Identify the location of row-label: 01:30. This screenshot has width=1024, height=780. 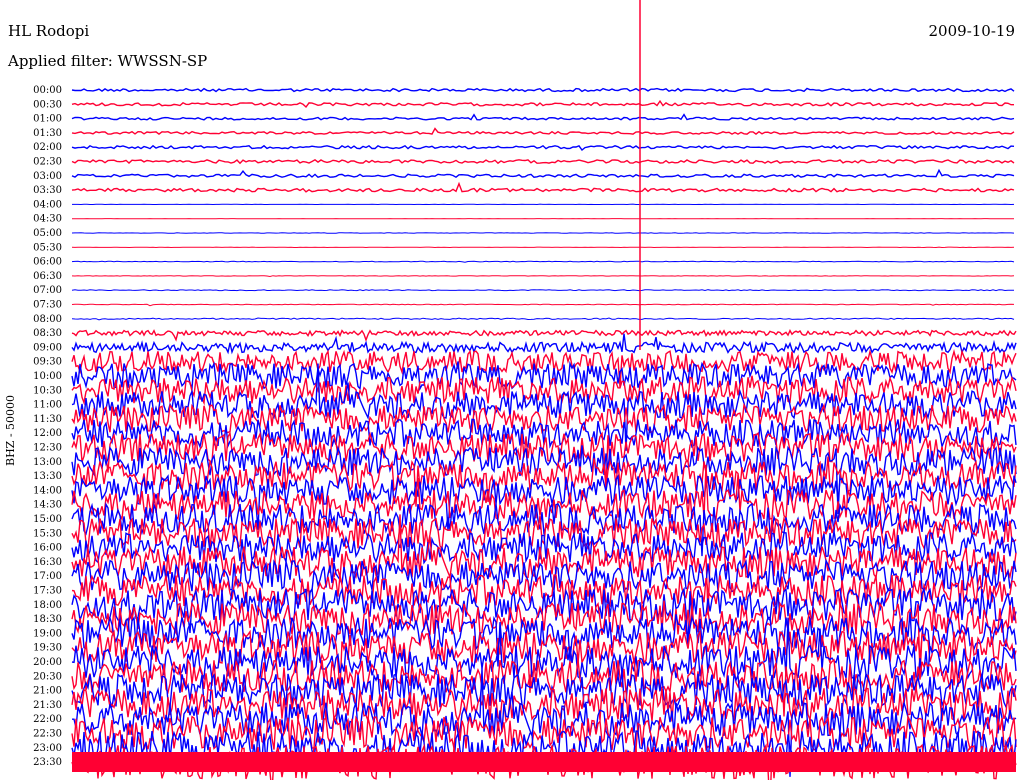
(47, 133).